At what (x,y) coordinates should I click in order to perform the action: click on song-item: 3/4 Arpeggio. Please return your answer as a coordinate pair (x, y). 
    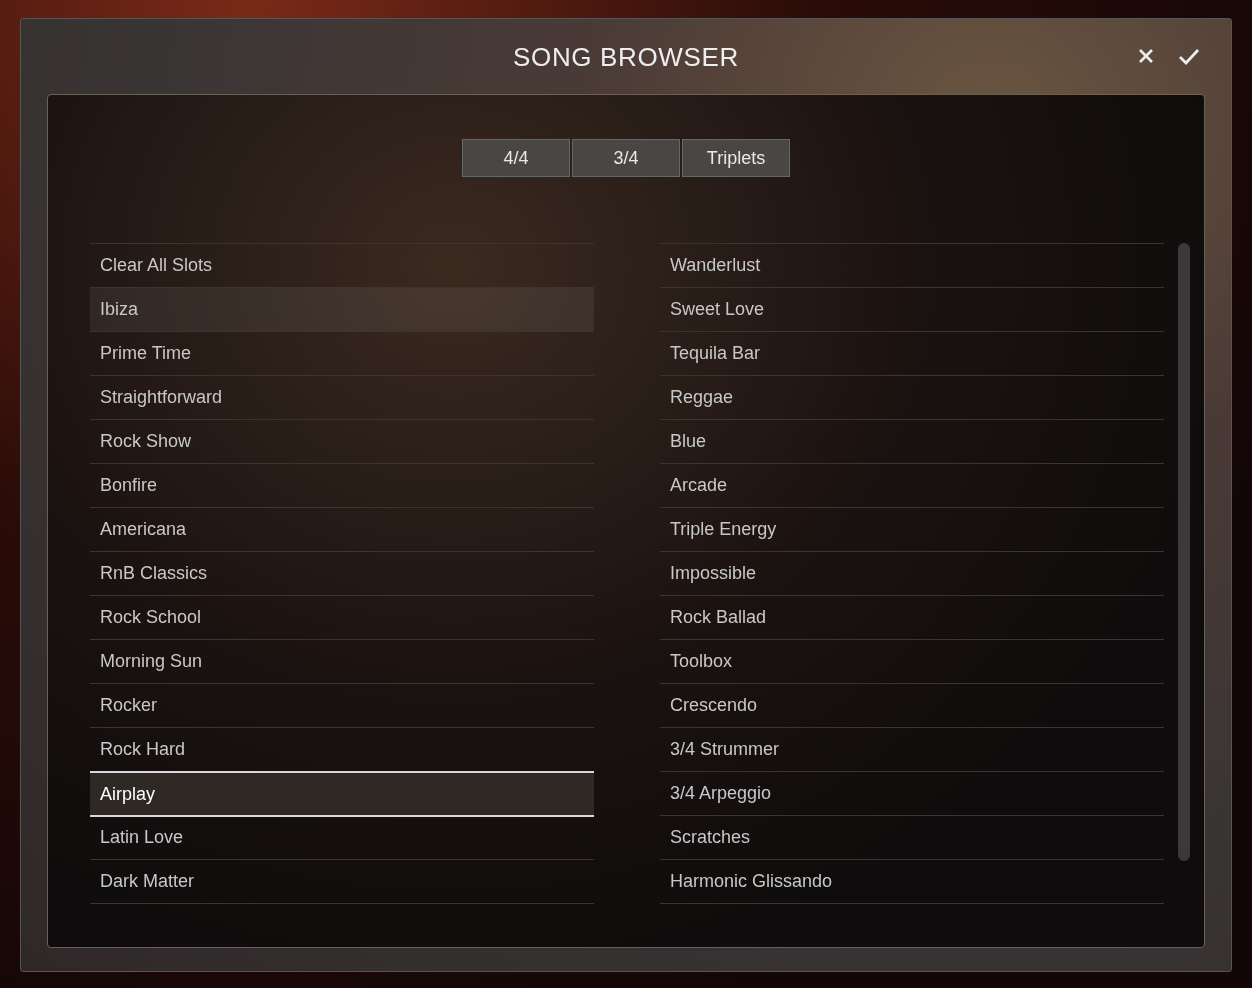
    Looking at the image, I should click on (912, 794).